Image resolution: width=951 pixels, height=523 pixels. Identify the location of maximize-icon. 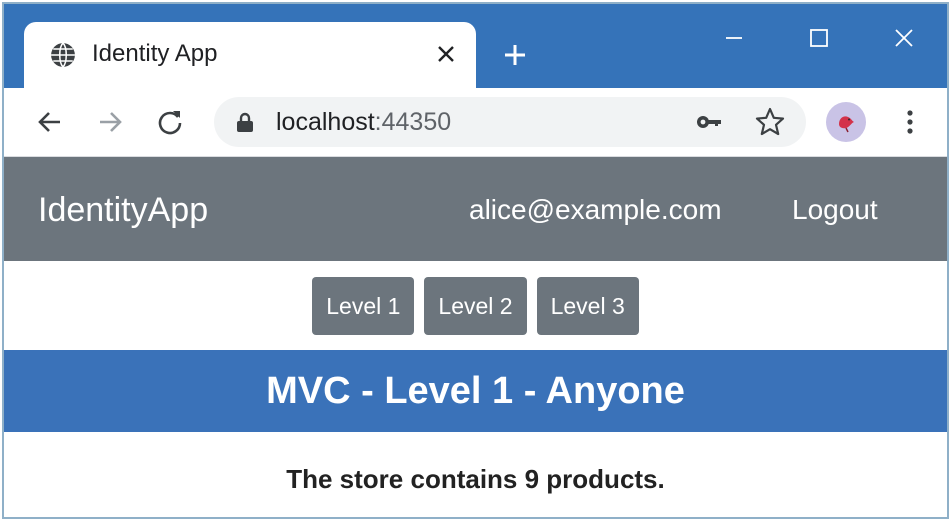
(819, 38).